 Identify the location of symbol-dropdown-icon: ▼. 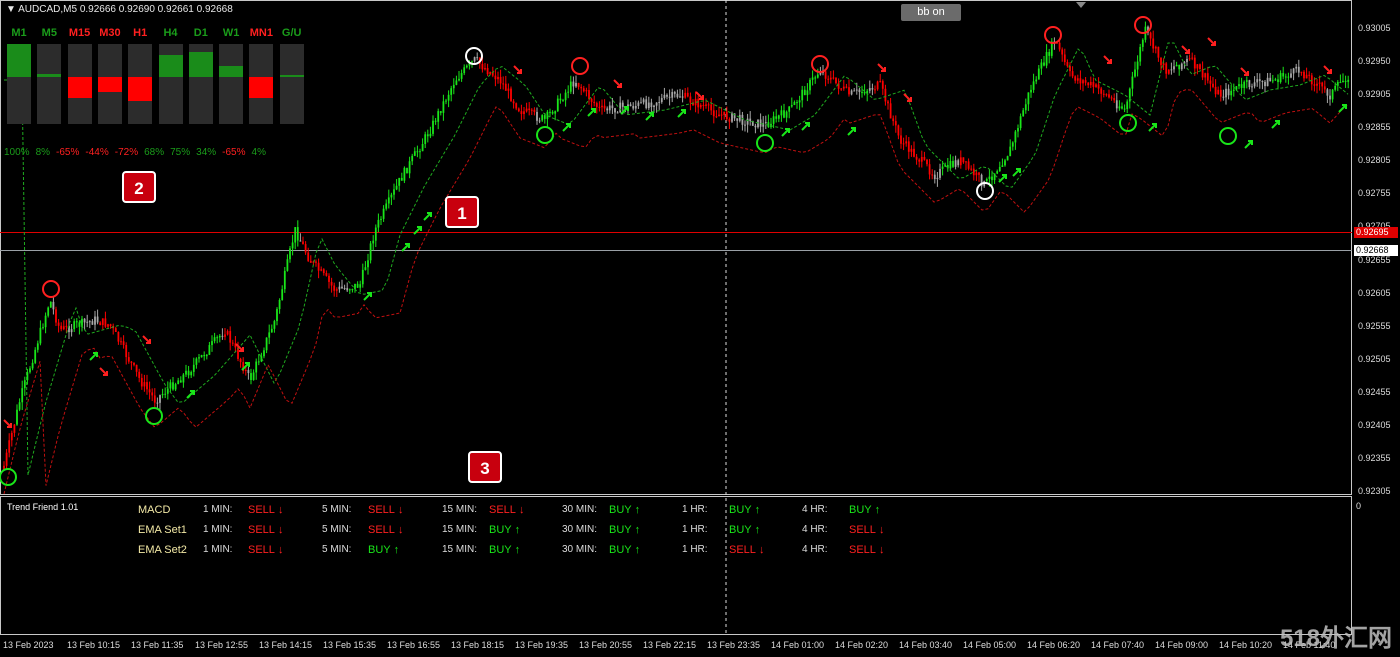
(11, 9).